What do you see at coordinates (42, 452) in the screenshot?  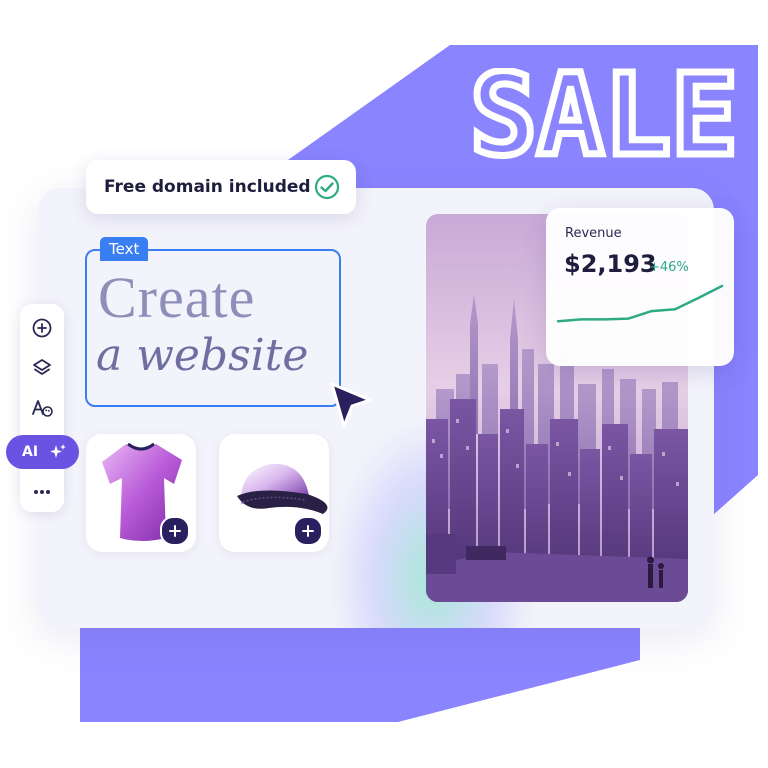 I see `ai-button: AI` at bounding box center [42, 452].